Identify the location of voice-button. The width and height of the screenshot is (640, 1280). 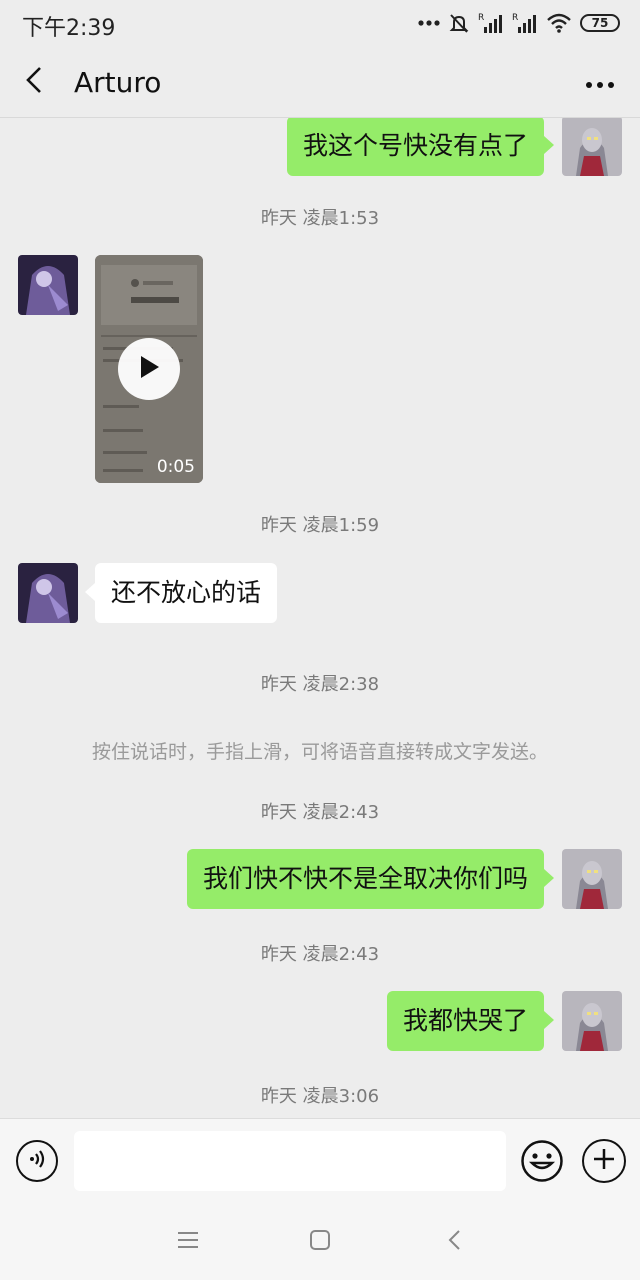
(37, 1161).